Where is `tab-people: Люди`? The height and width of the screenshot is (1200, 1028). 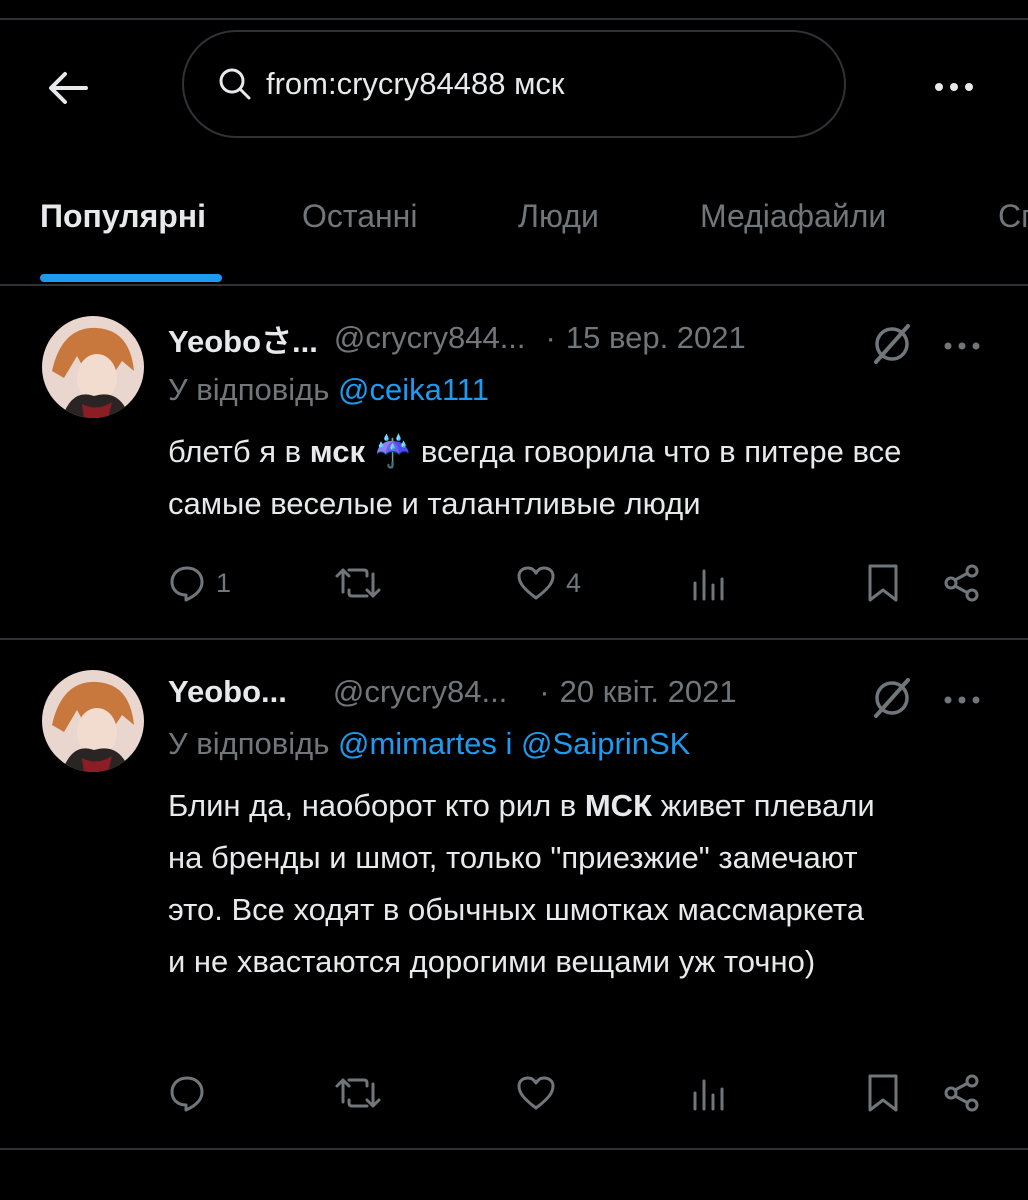 tab-people: Люди is located at coordinates (558, 216).